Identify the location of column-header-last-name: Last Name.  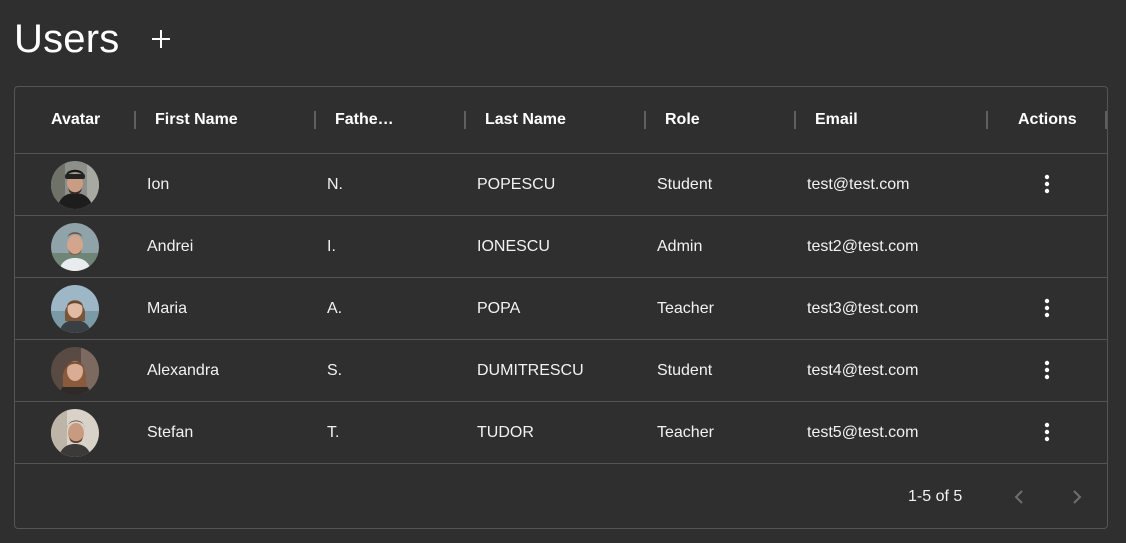
(525, 120).